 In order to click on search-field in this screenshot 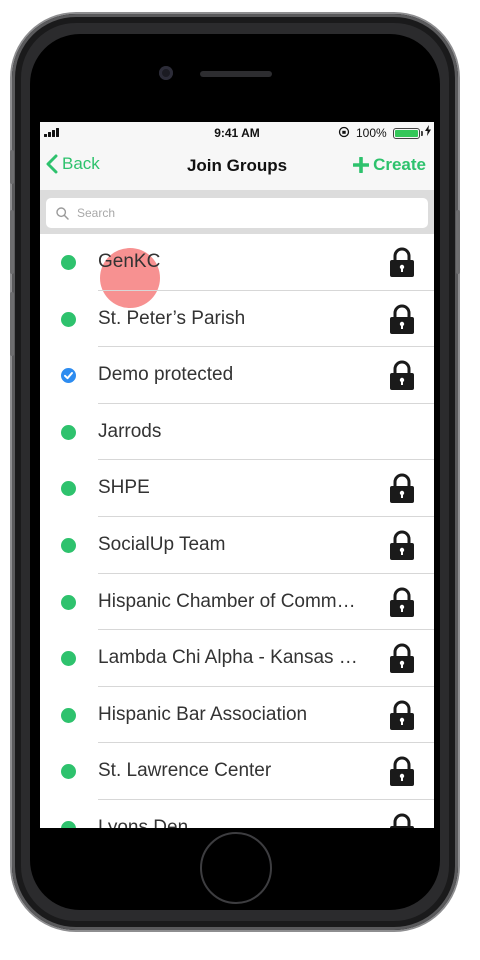, I will do `click(237, 213)`.